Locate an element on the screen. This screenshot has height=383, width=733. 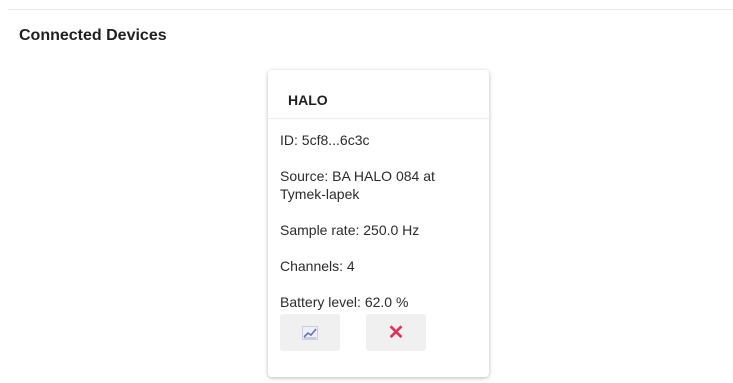
view-chart-button is located at coordinates (310, 332).